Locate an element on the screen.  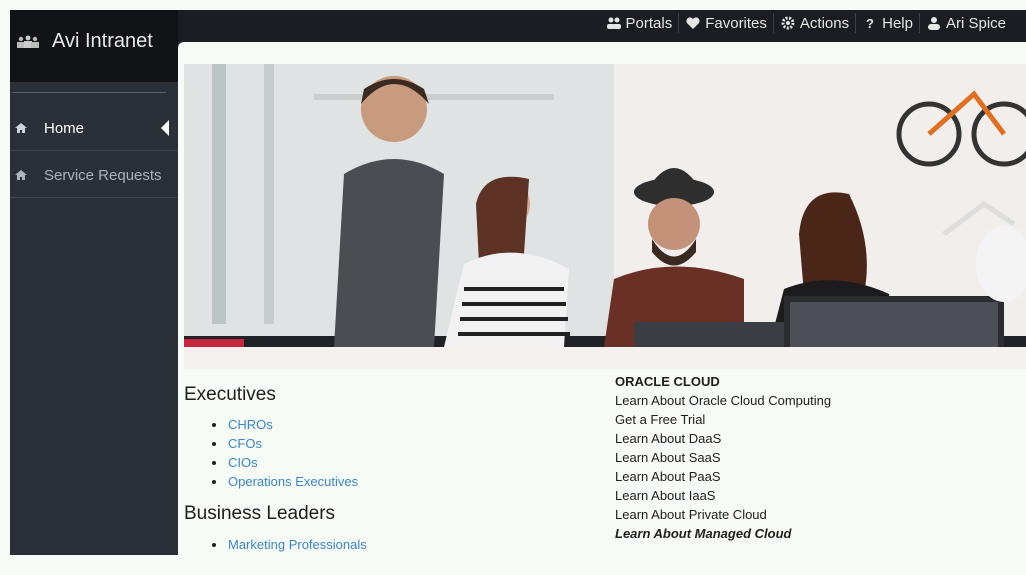
question-icon: ? is located at coordinates (870, 23).